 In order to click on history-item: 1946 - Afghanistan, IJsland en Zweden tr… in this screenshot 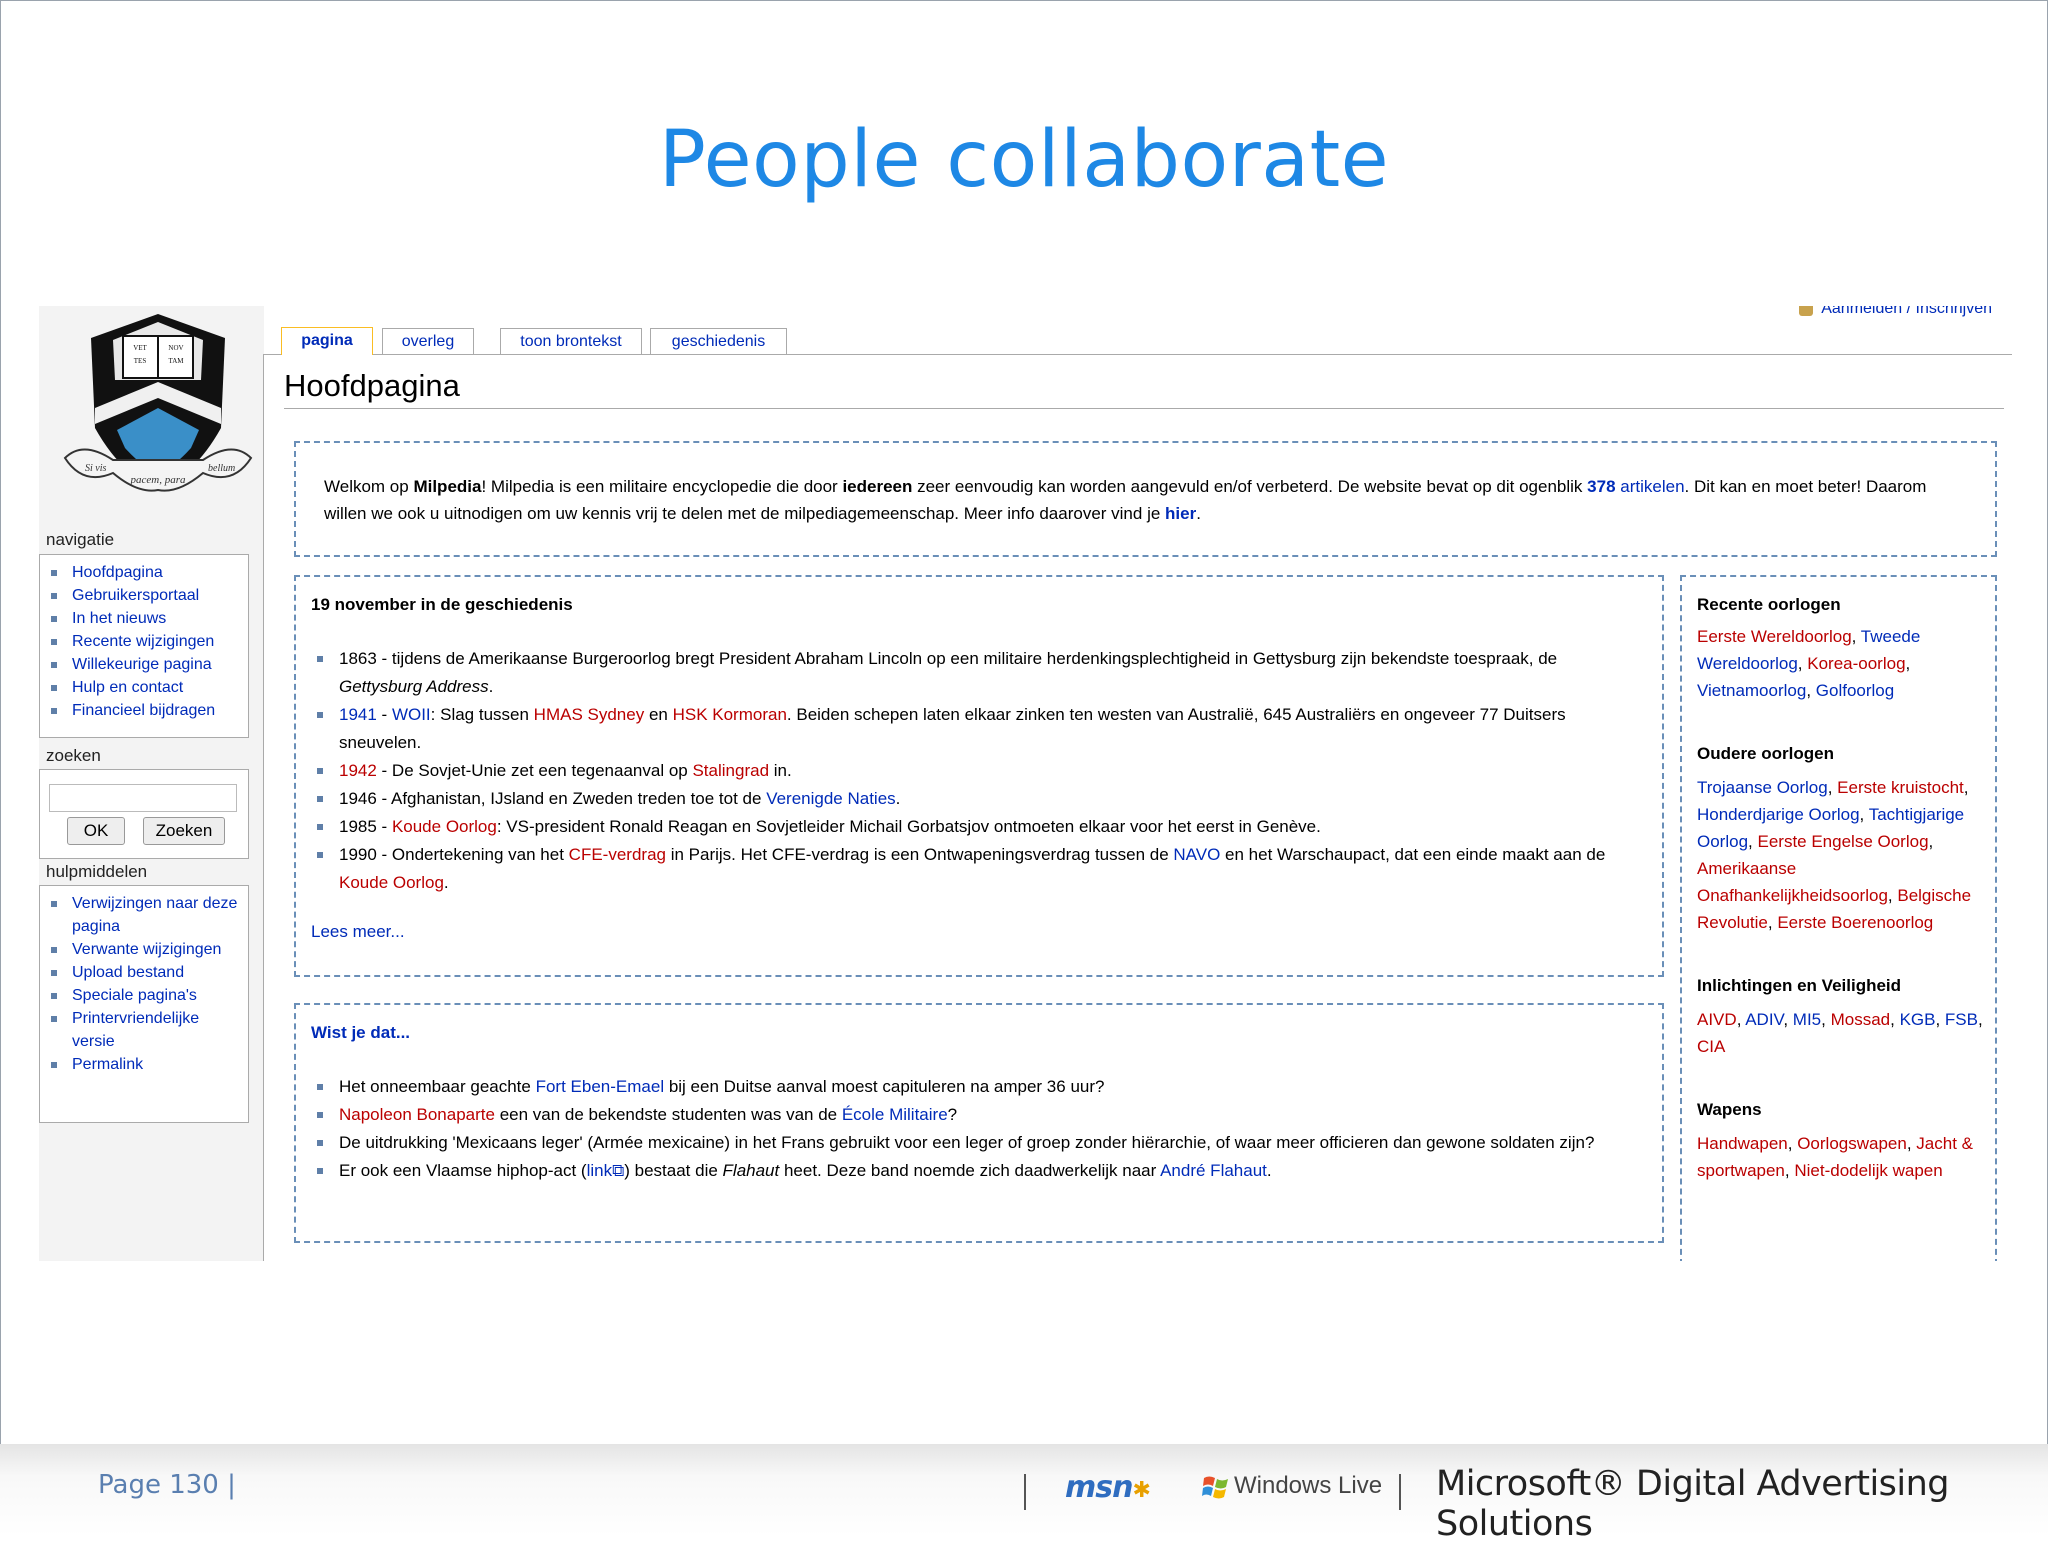, I will do `click(976, 799)`.